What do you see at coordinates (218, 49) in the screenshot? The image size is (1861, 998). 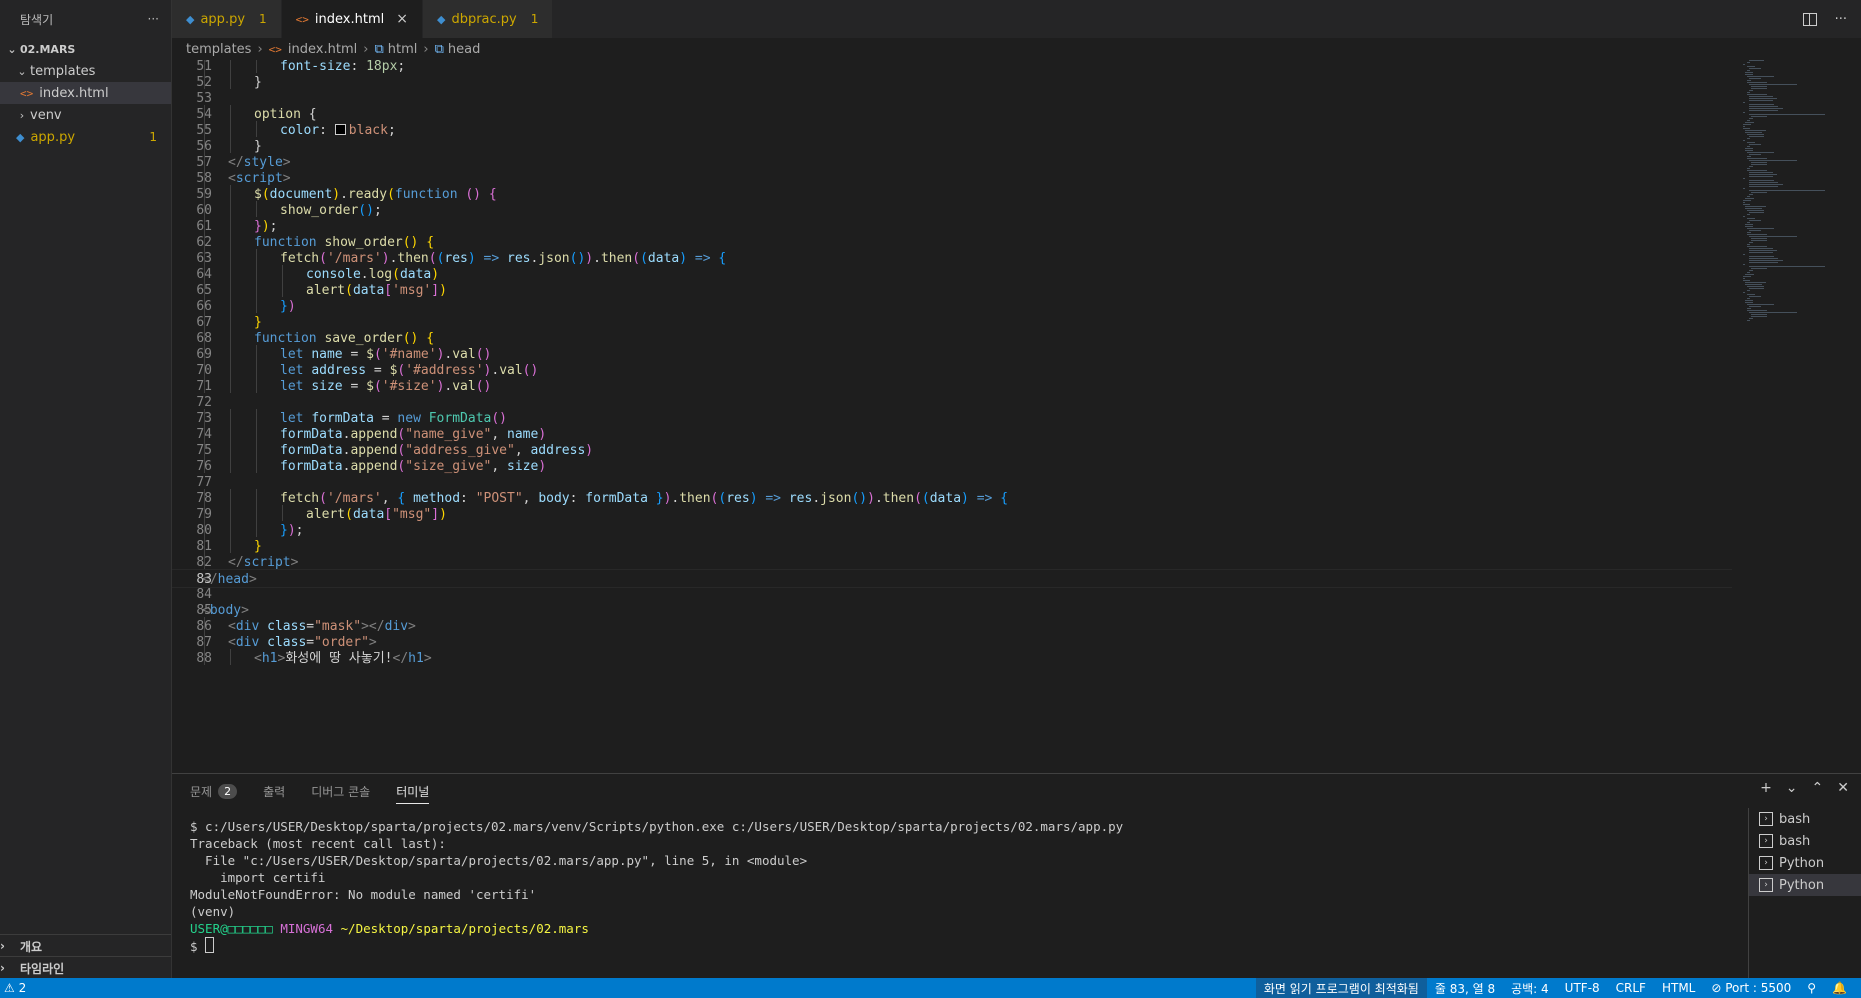 I see `breadcrumb-item: templates` at bounding box center [218, 49].